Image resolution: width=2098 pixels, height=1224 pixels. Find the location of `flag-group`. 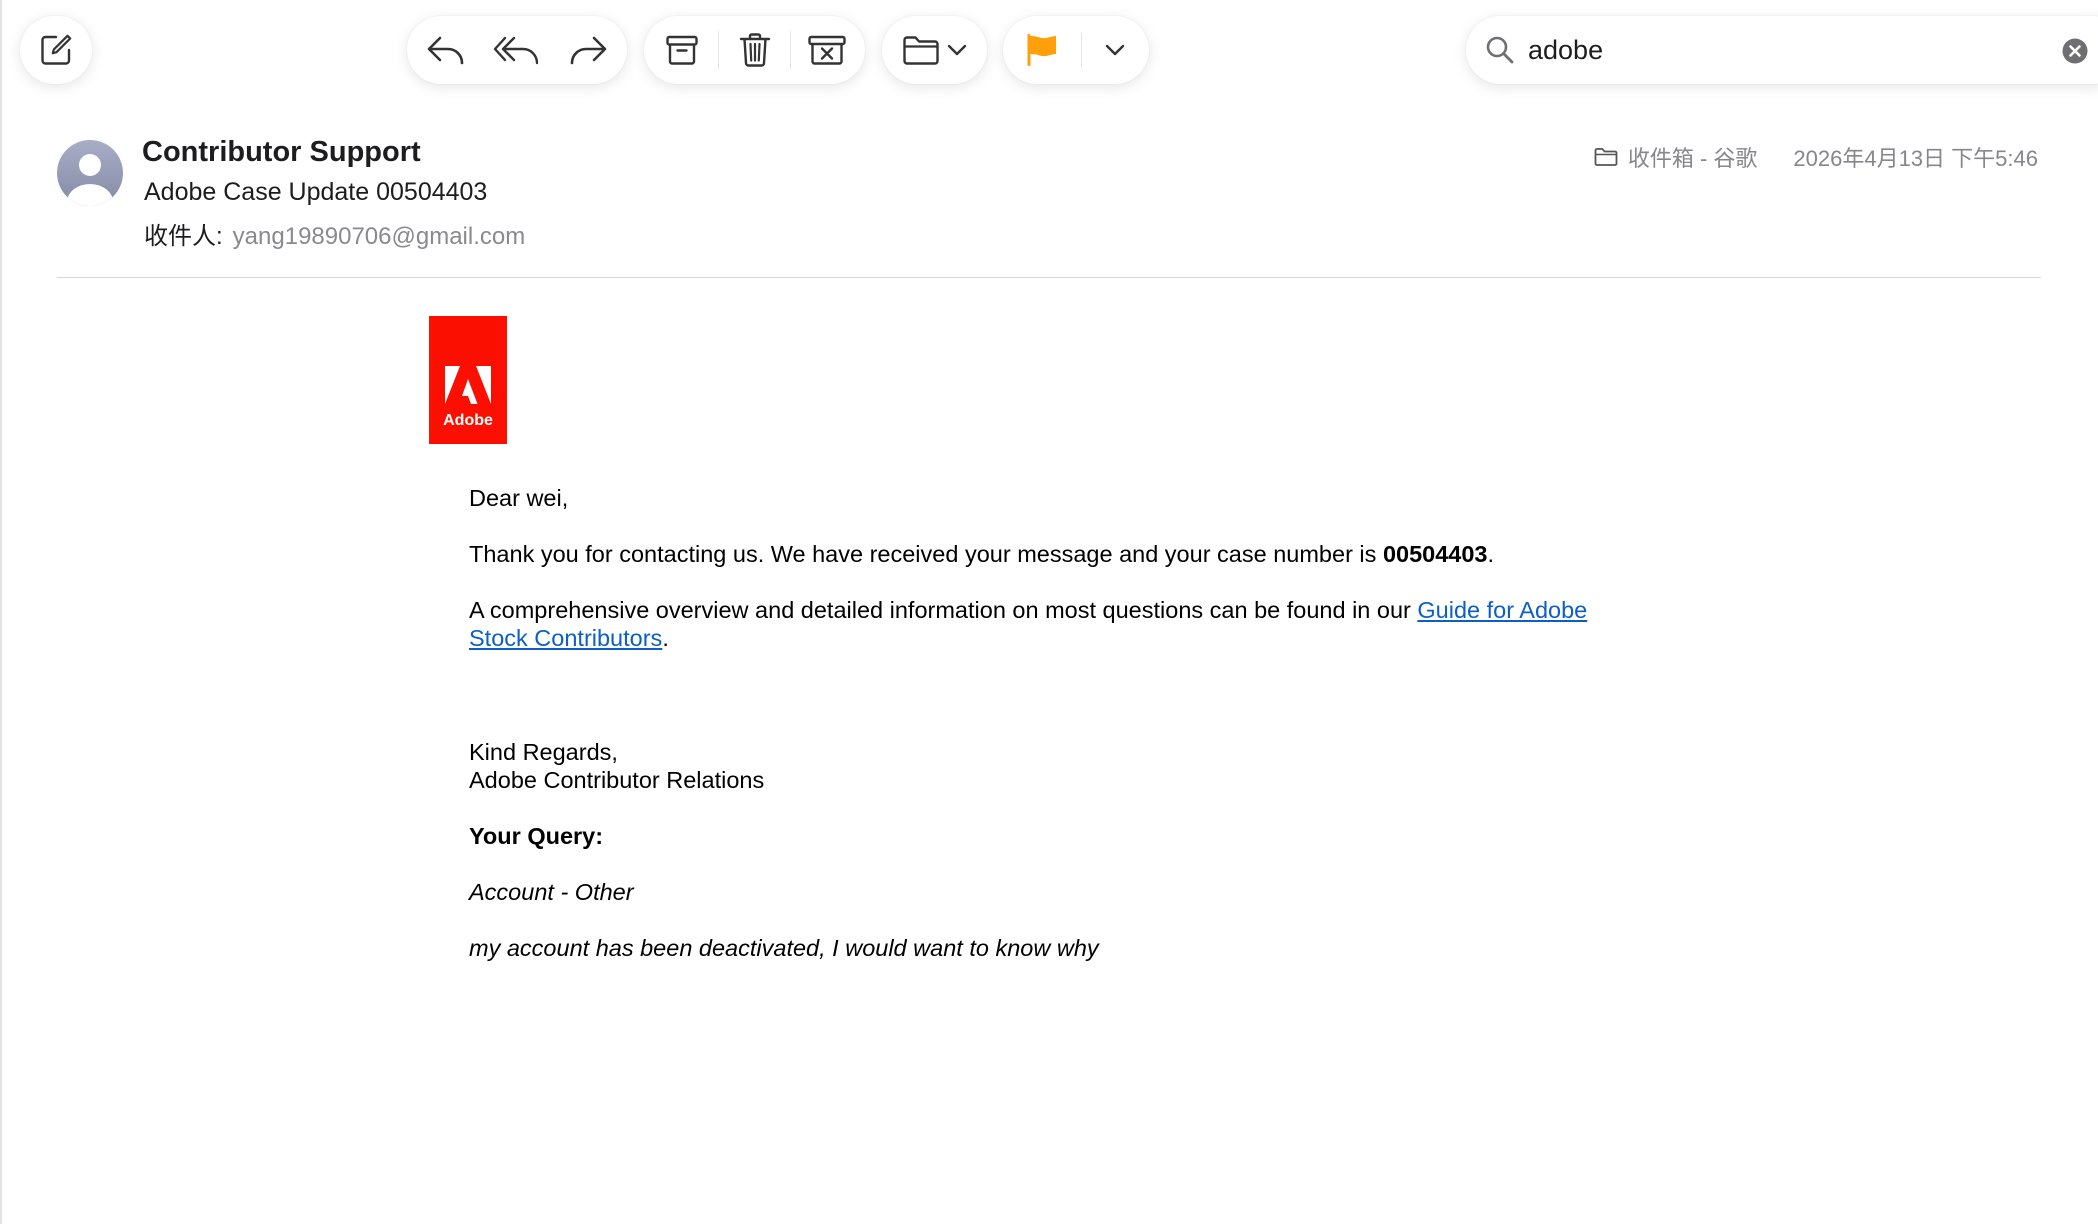

flag-group is located at coordinates (1076, 50).